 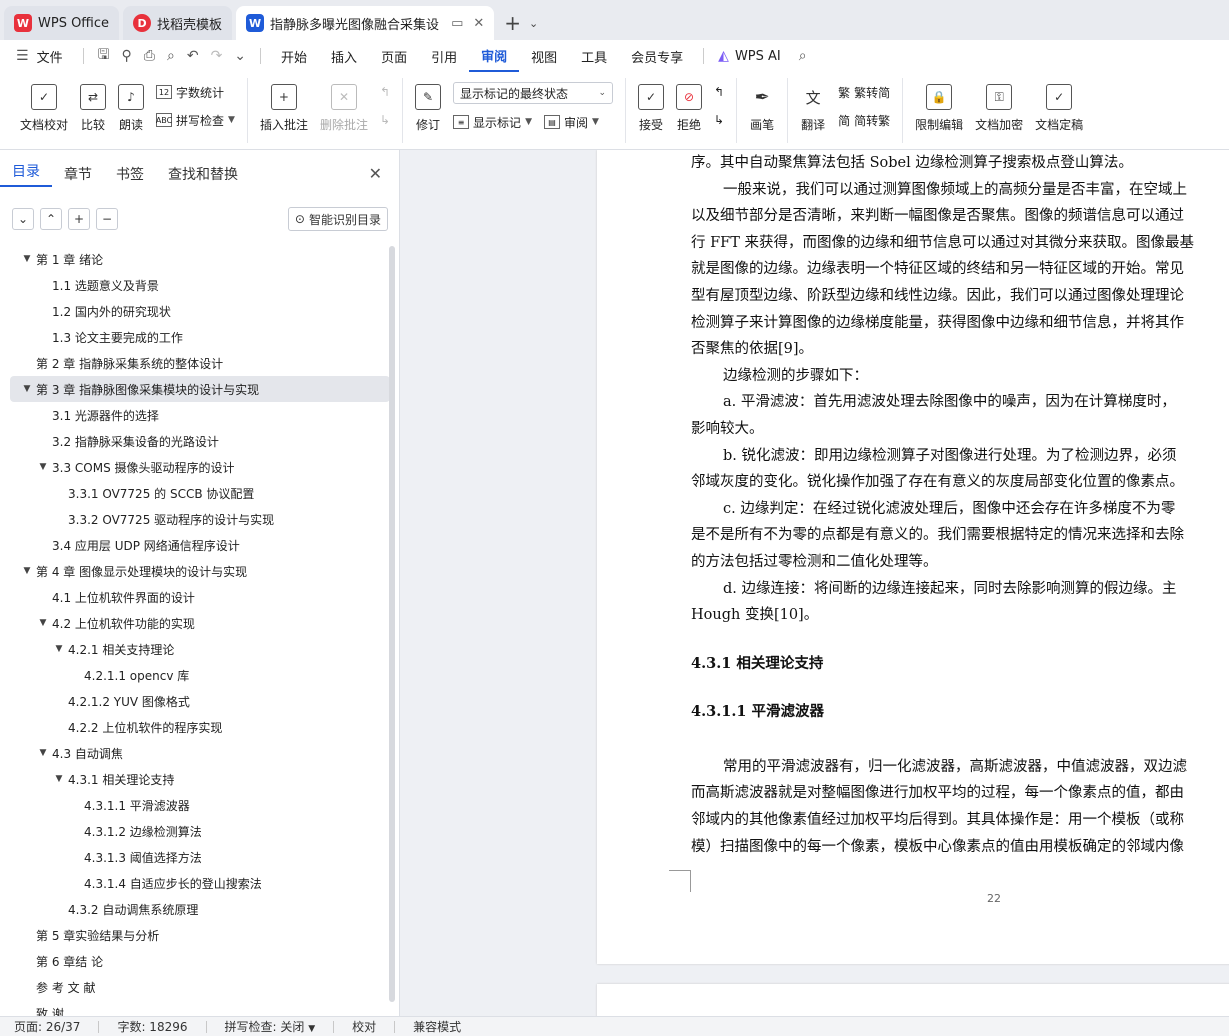 I want to click on doc-check-button: ✓ 文档校对, so click(x=44, y=105).